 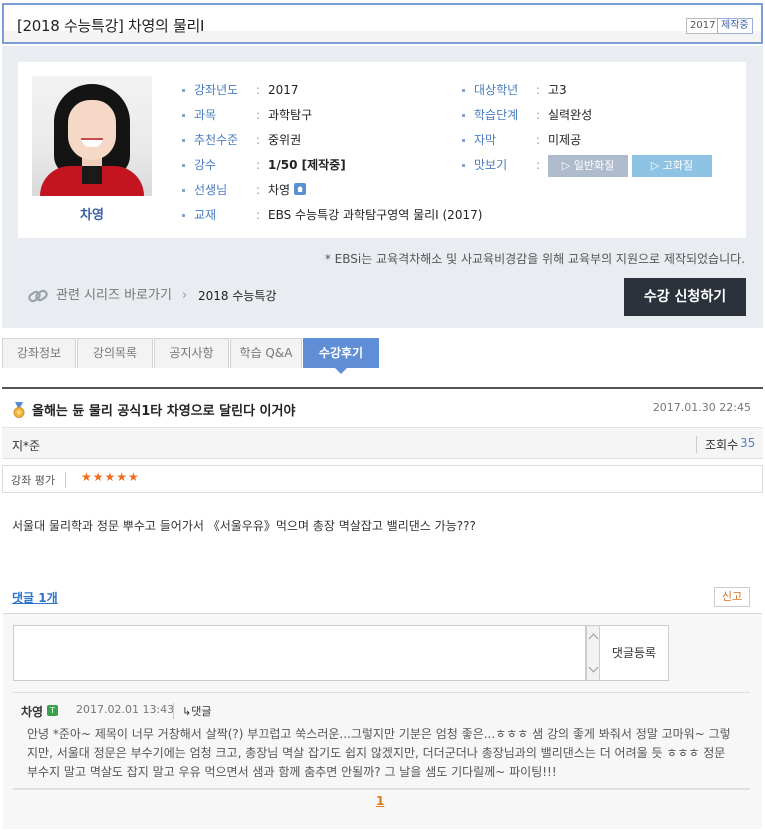 I want to click on comment-count-link: 댓글 1개, so click(x=35, y=597).